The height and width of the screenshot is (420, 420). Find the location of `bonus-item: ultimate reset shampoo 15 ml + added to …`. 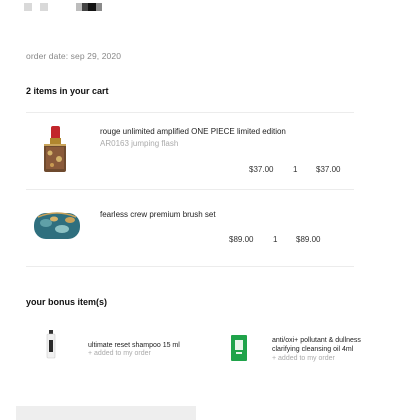

bonus-item: ultimate reset shampoo 15 ml + added to … is located at coordinates (105, 348).